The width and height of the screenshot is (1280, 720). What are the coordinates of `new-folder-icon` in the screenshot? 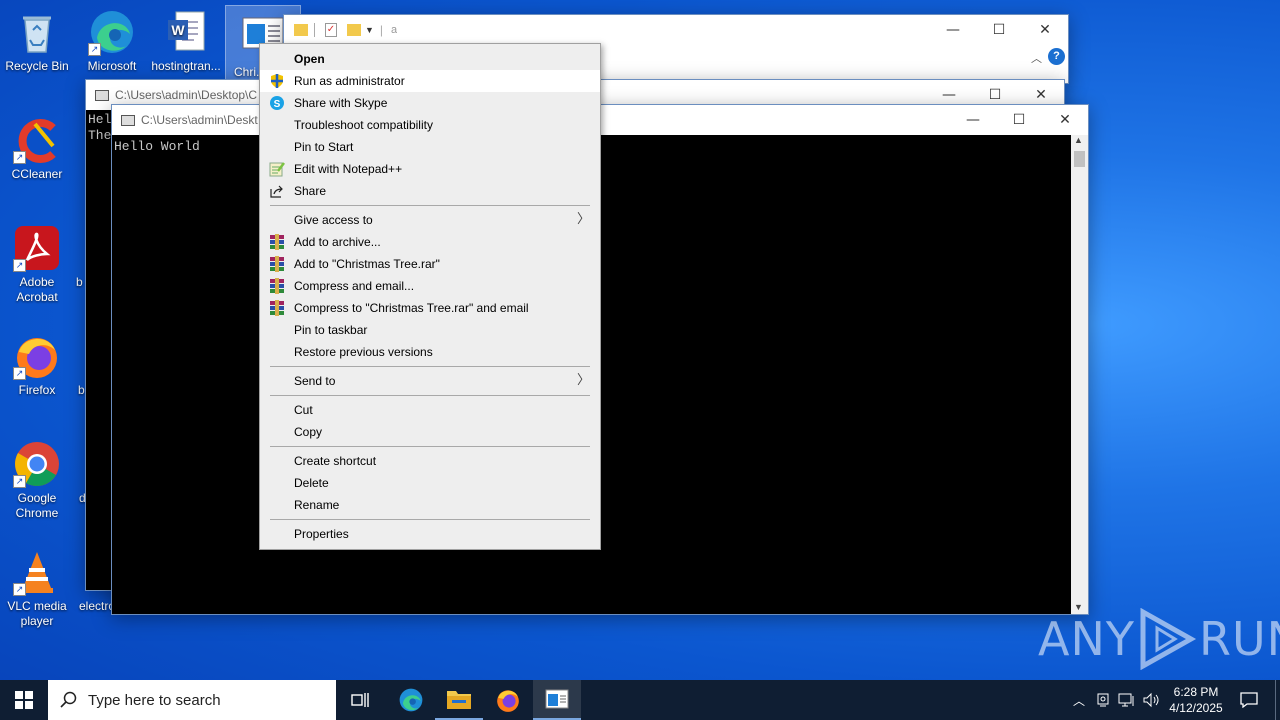 It's located at (354, 30).